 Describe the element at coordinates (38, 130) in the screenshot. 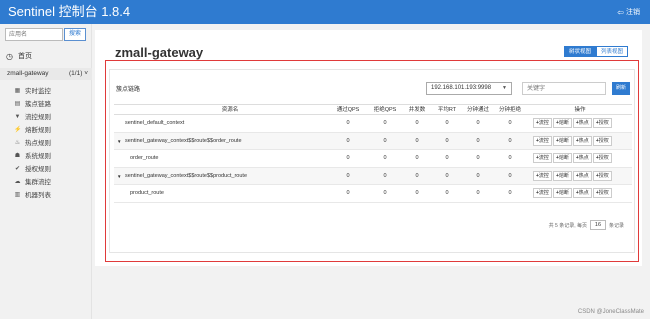

I see `sidebar-item-label: 熔断规则` at that location.